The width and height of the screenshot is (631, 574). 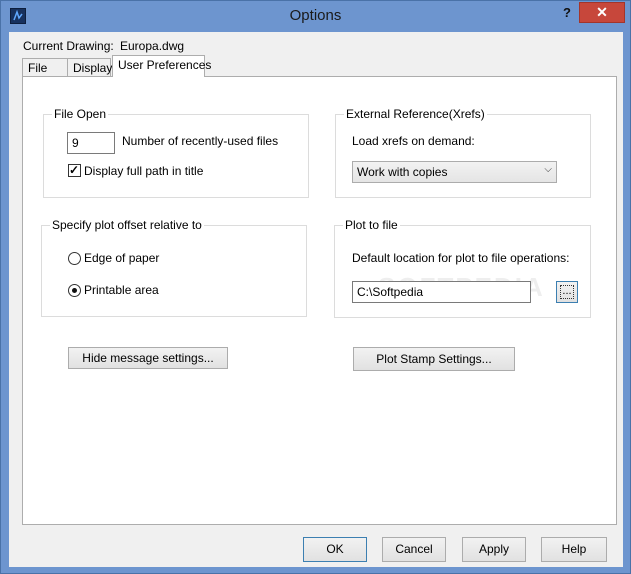 What do you see at coordinates (89, 68) in the screenshot?
I see `tab-display: Display` at bounding box center [89, 68].